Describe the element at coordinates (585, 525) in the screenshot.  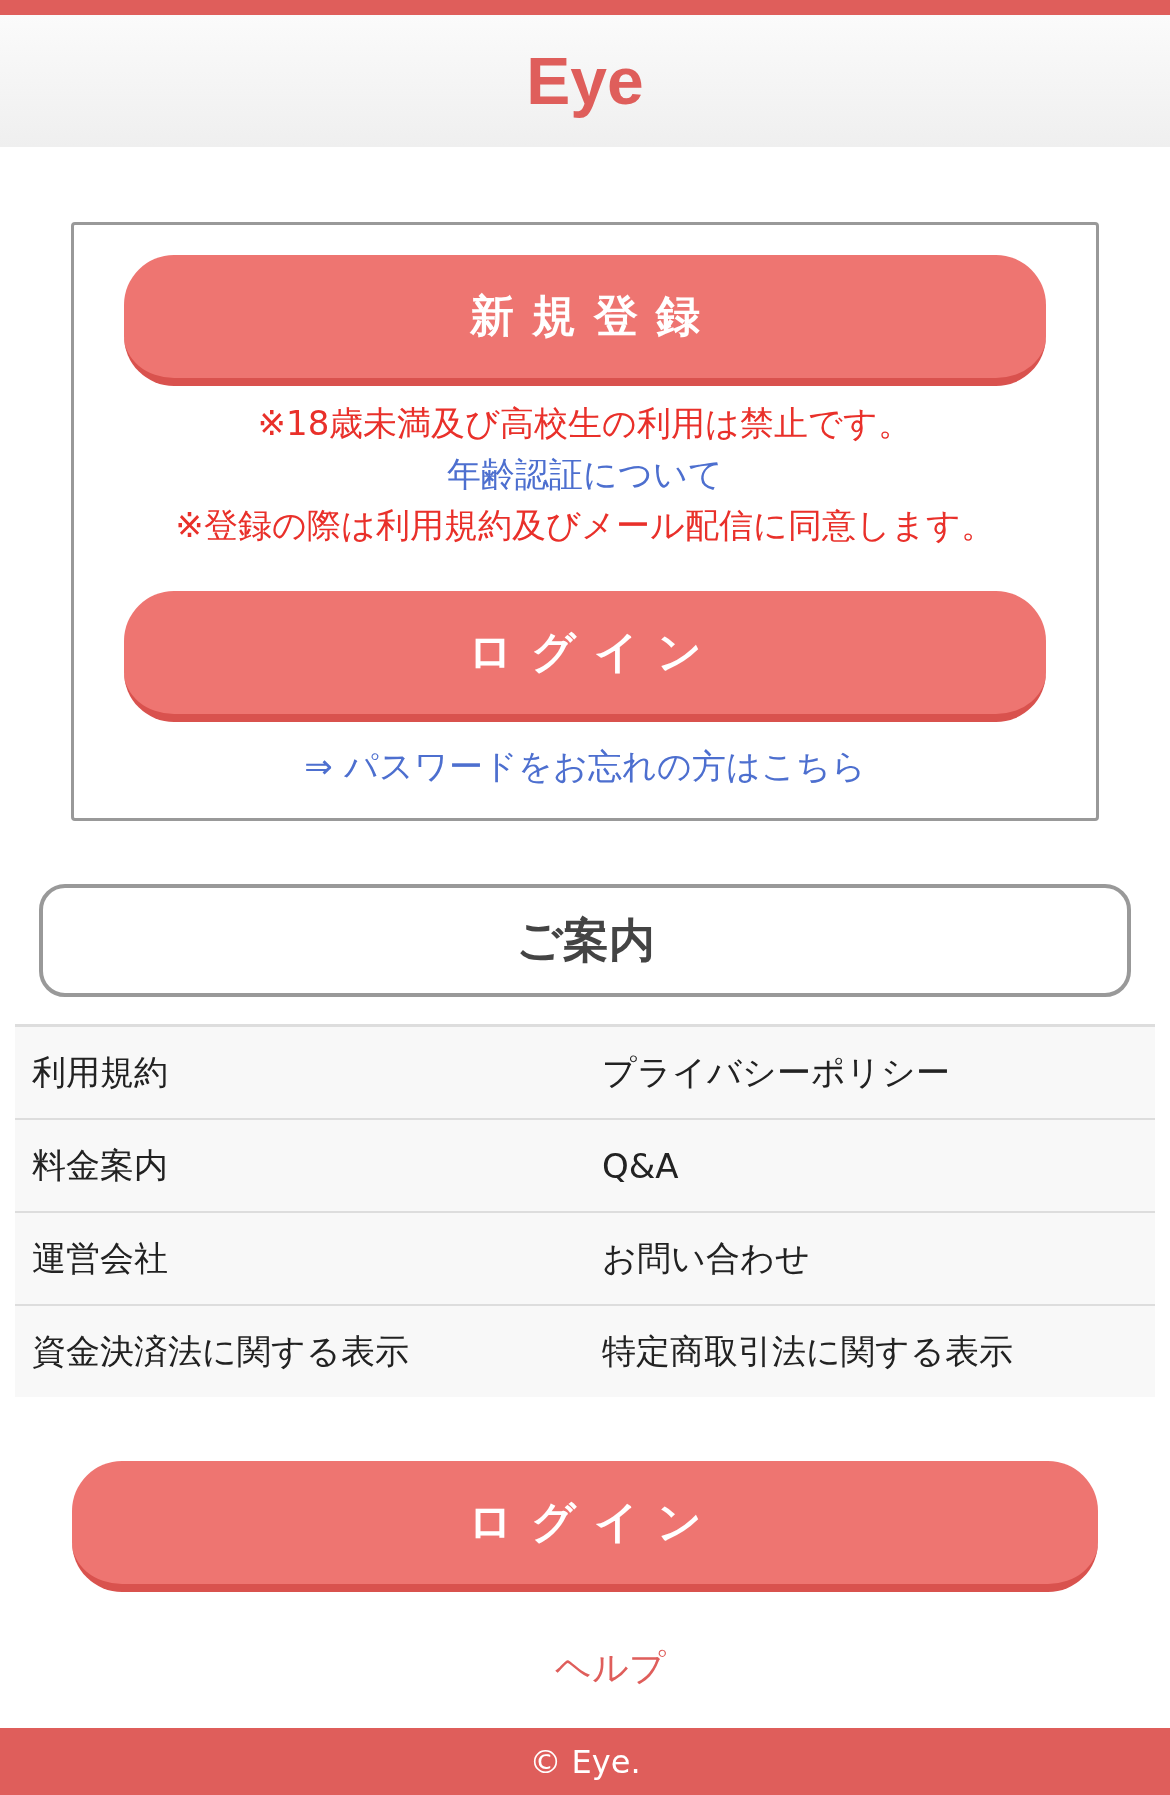
I see `warning-text: ※登録の際は利用規約及びメール配信に同意します。` at that location.